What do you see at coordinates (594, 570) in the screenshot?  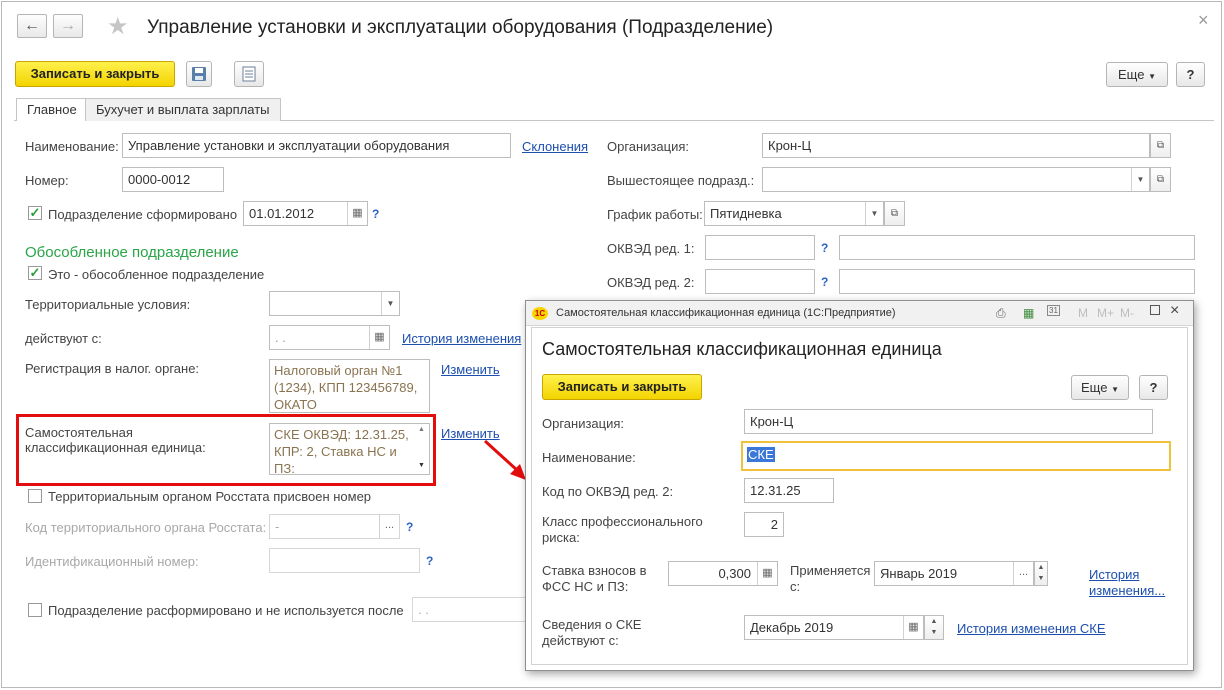 I see `dialog-rate-label-line1: Ставка взносов в` at bounding box center [594, 570].